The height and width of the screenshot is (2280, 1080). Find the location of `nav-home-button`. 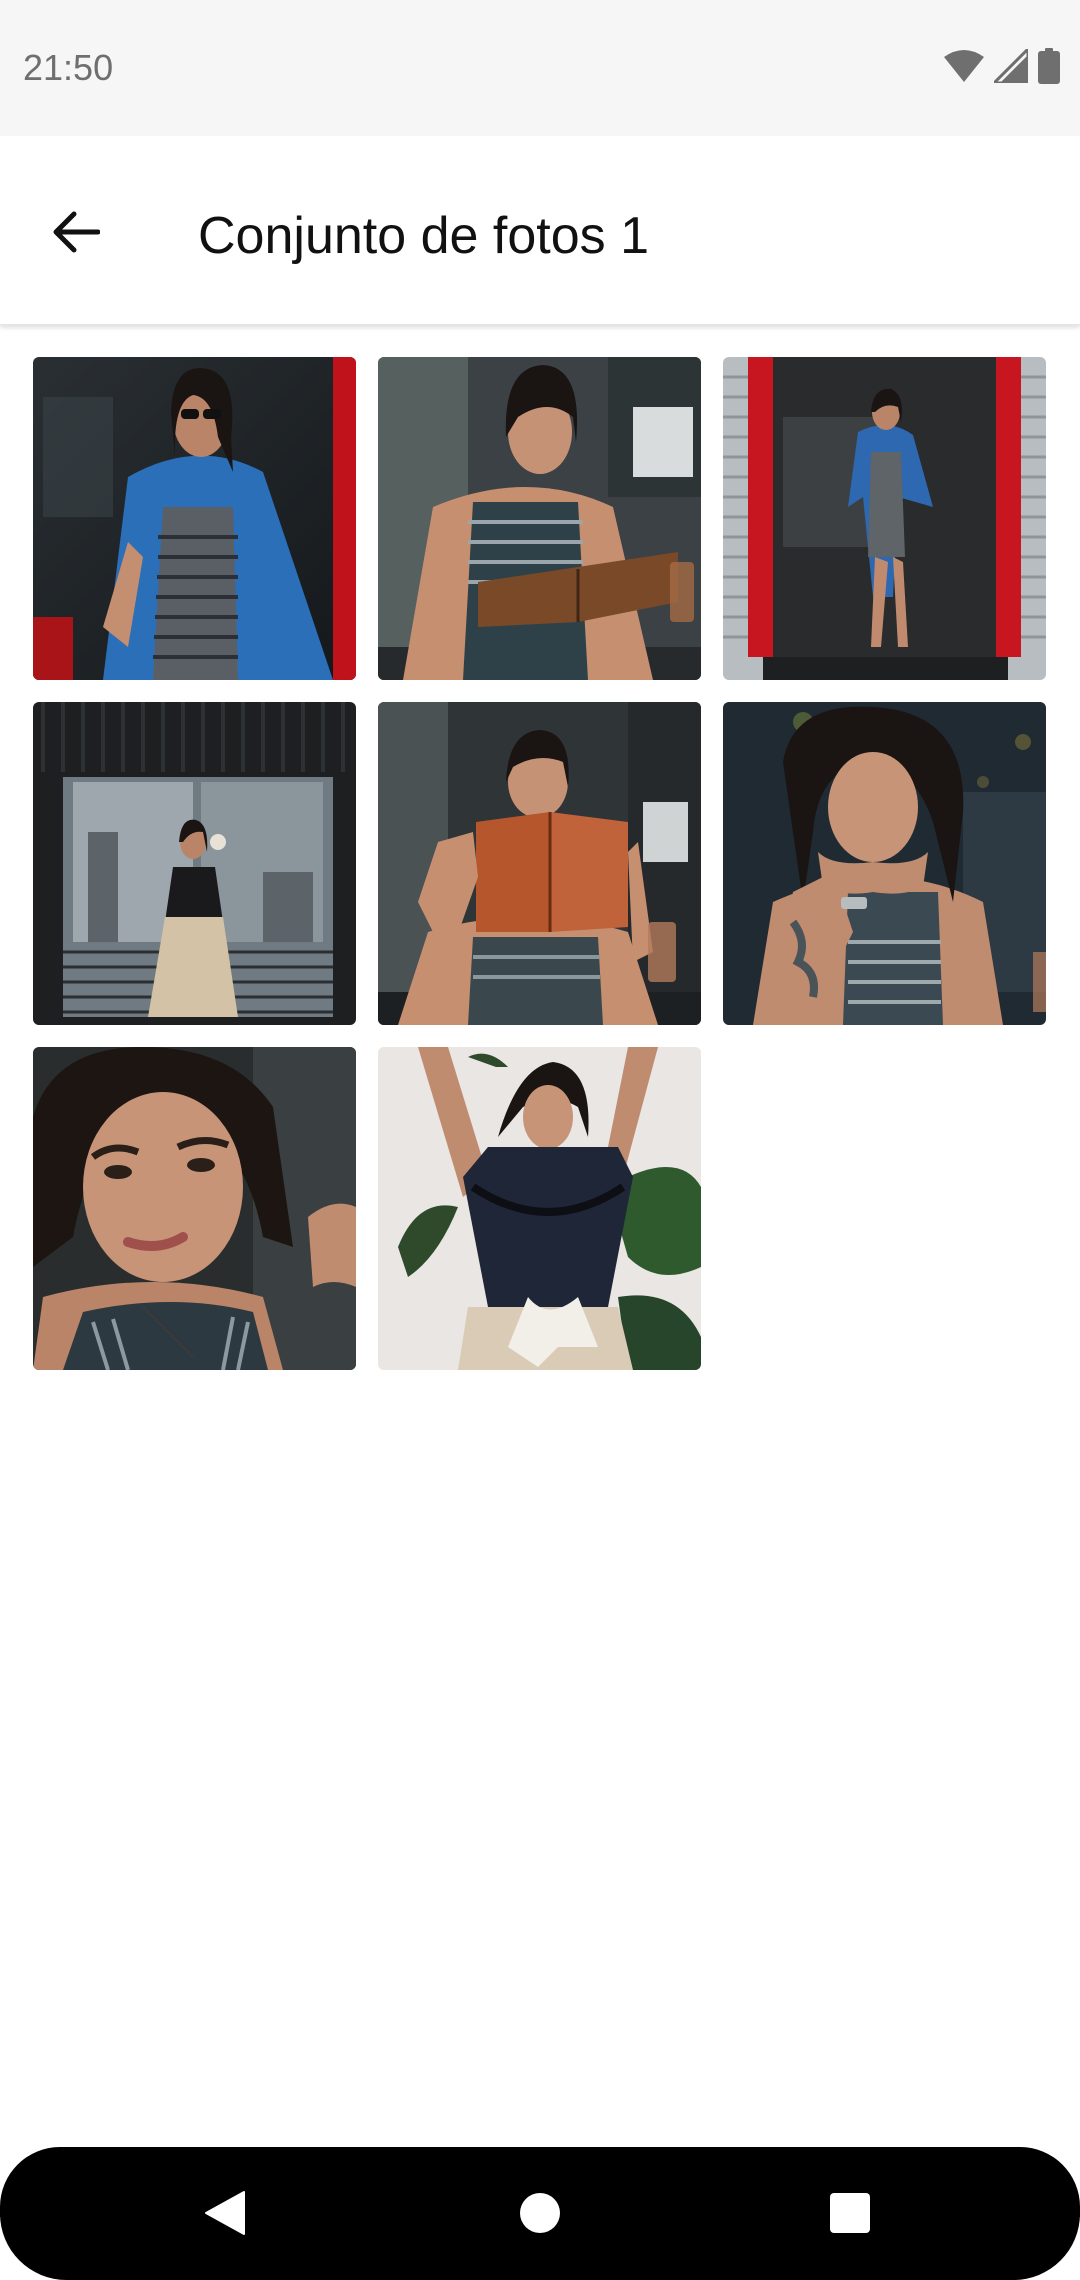

nav-home-button is located at coordinates (540, 2215).